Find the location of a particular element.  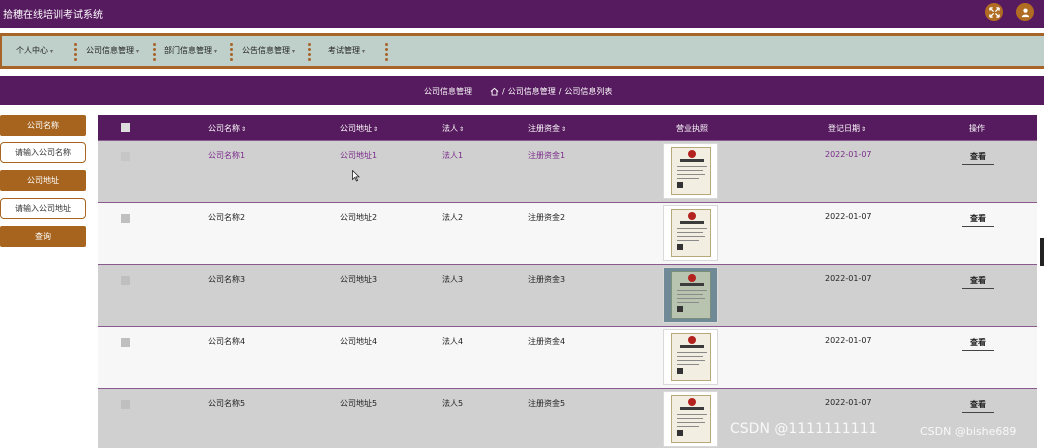

cell-registered-capital: 注册资金5 is located at coordinates (547, 403).